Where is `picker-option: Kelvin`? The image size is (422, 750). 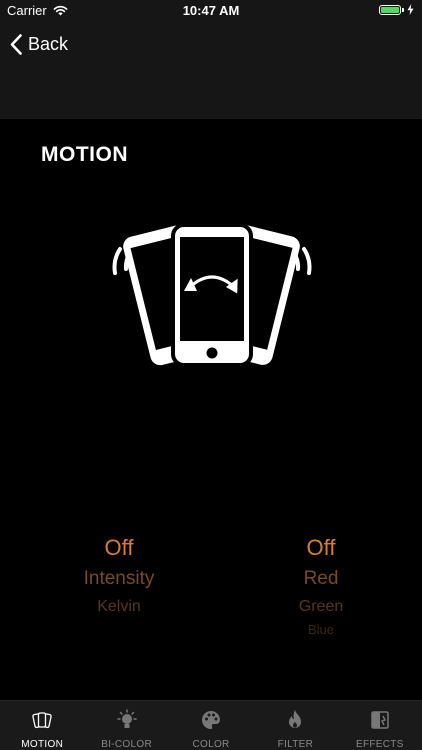
picker-option: Kelvin is located at coordinates (119, 607).